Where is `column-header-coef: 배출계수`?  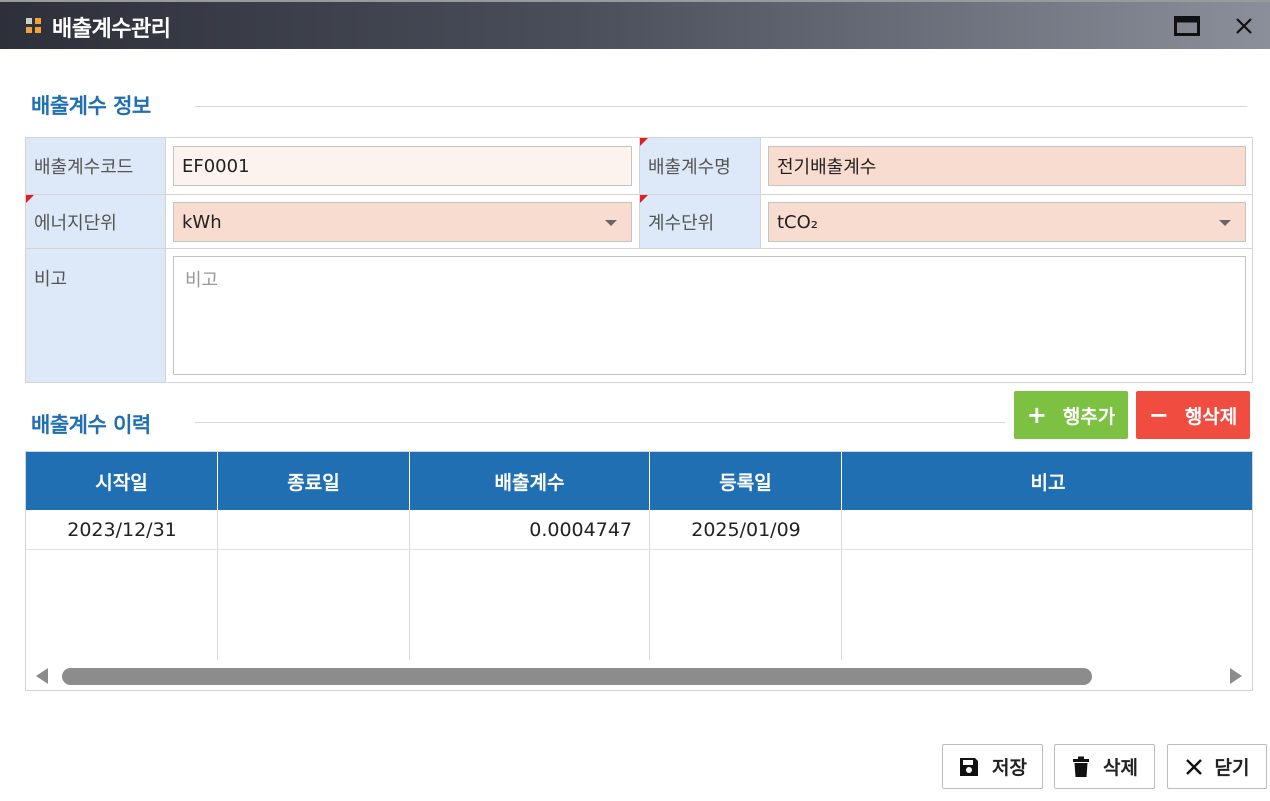
column-header-coef: 배출계수 is located at coordinates (530, 481).